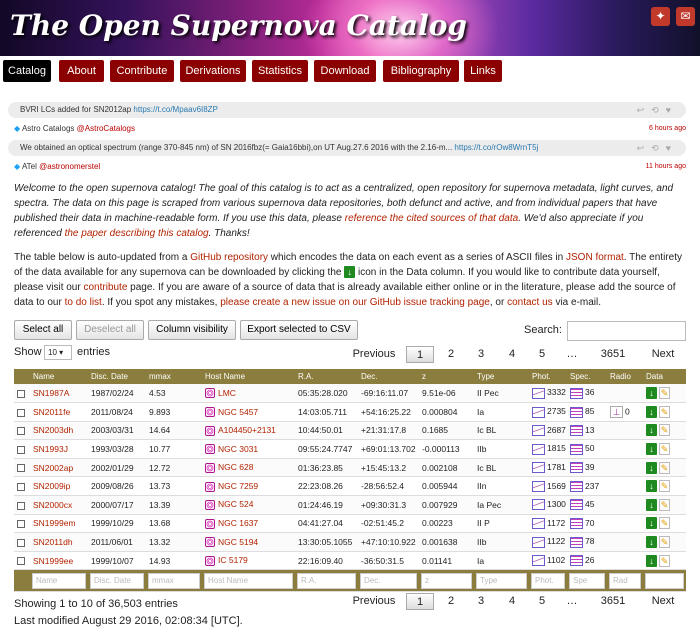 The image size is (700, 634). I want to click on page-last-bottom: 3651, so click(613, 601).